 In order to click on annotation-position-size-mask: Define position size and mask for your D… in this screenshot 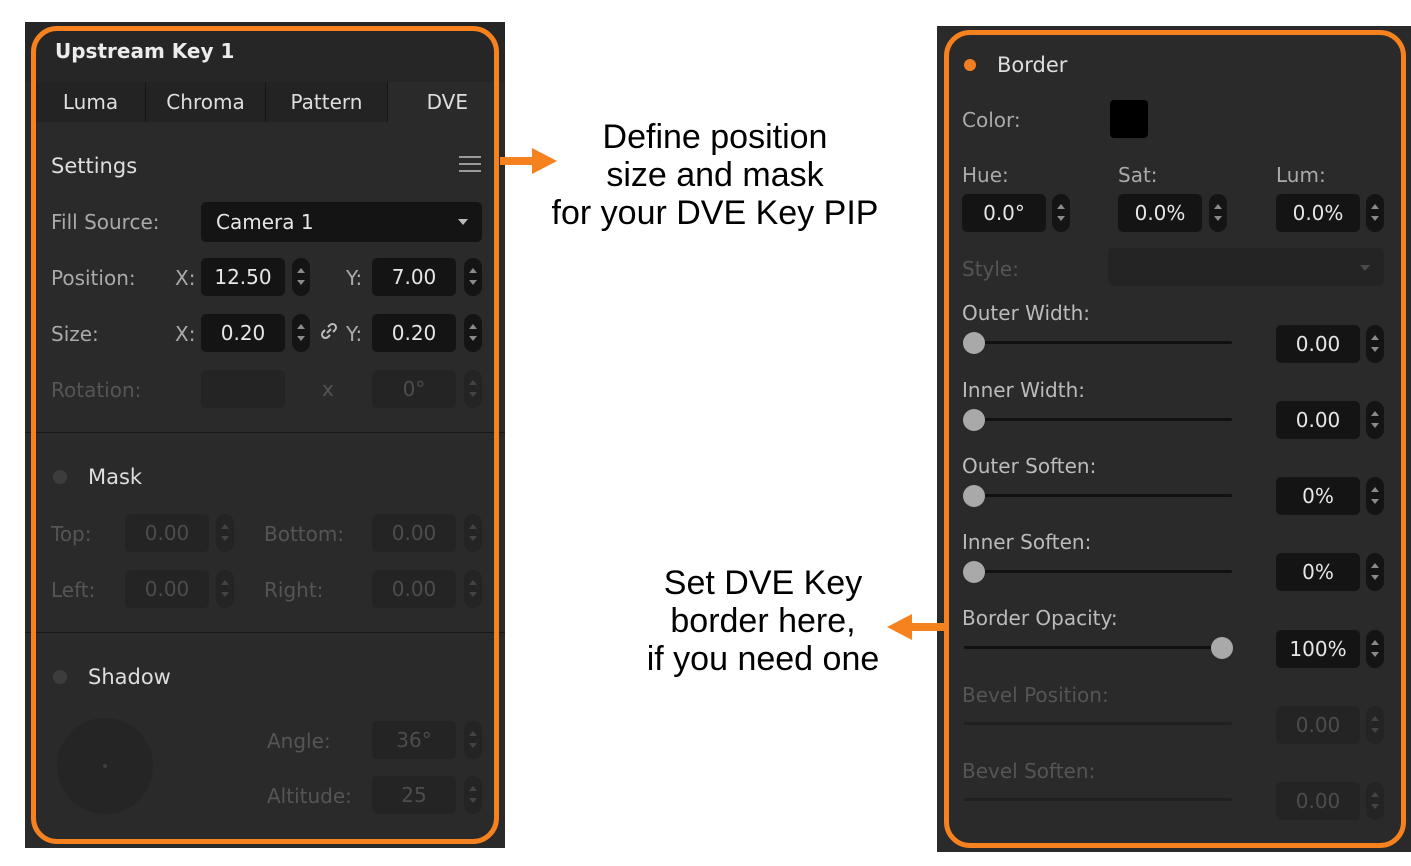, I will do `click(715, 175)`.